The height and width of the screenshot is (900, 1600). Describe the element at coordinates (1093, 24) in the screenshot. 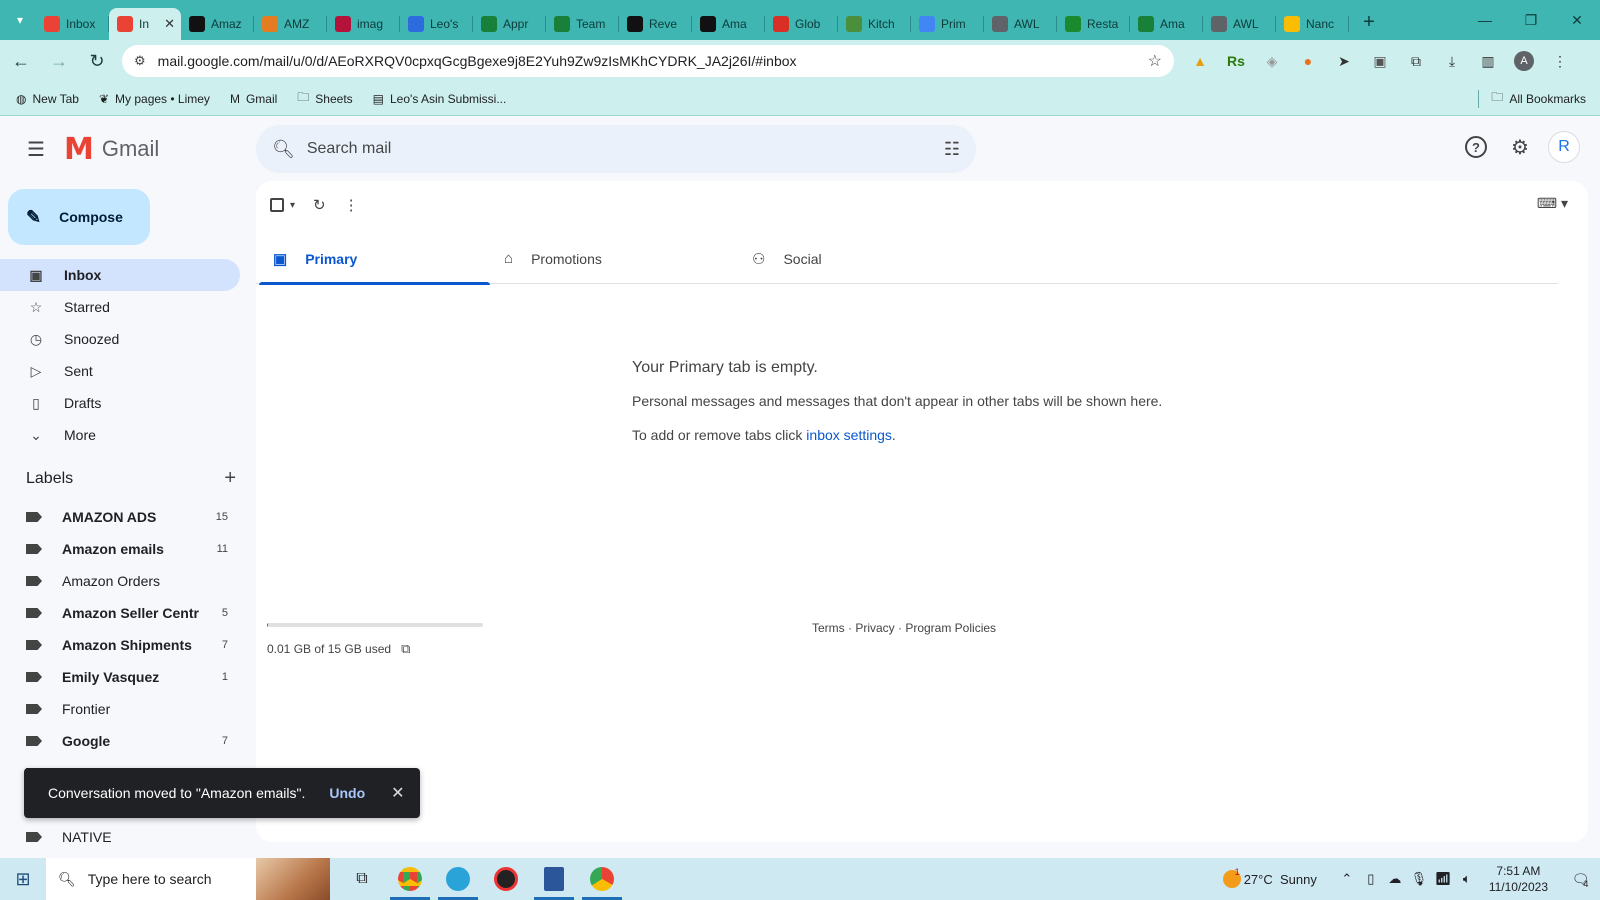

I see `browser-tab: Resta` at that location.